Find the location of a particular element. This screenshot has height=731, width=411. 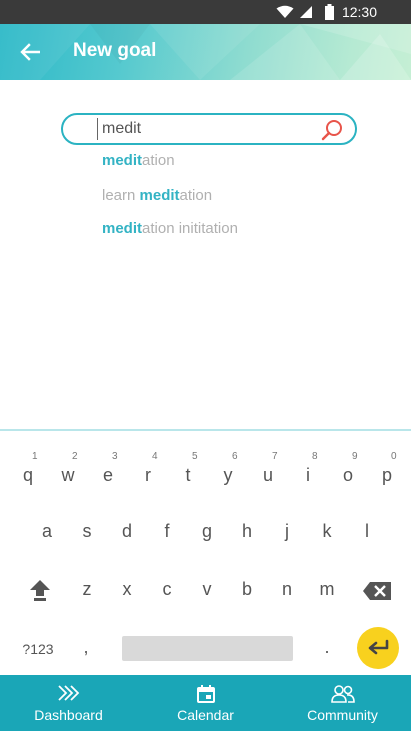

key-label: s is located at coordinates (87, 531).